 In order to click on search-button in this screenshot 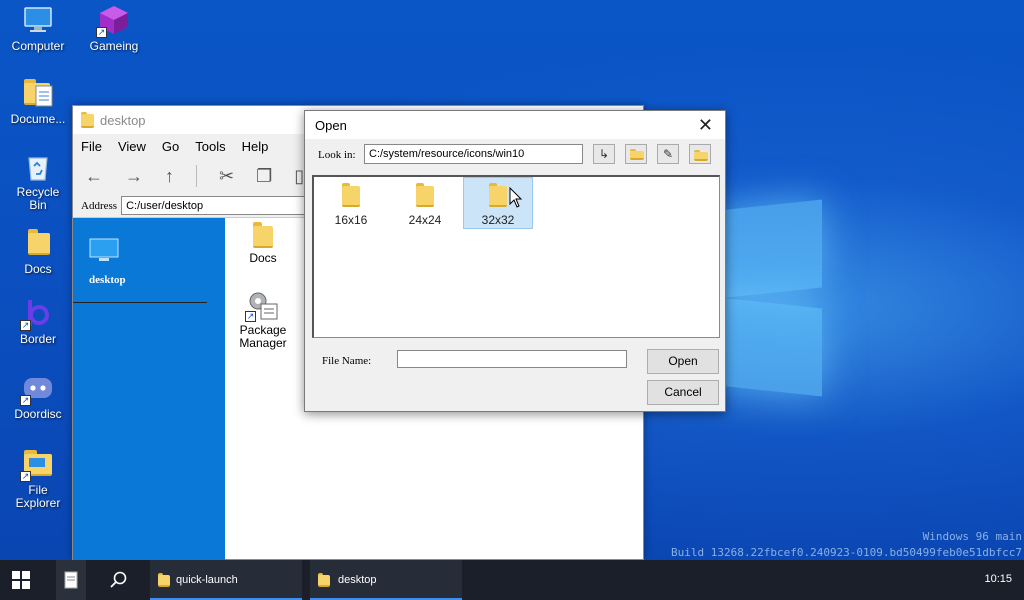, I will do `click(119, 580)`.